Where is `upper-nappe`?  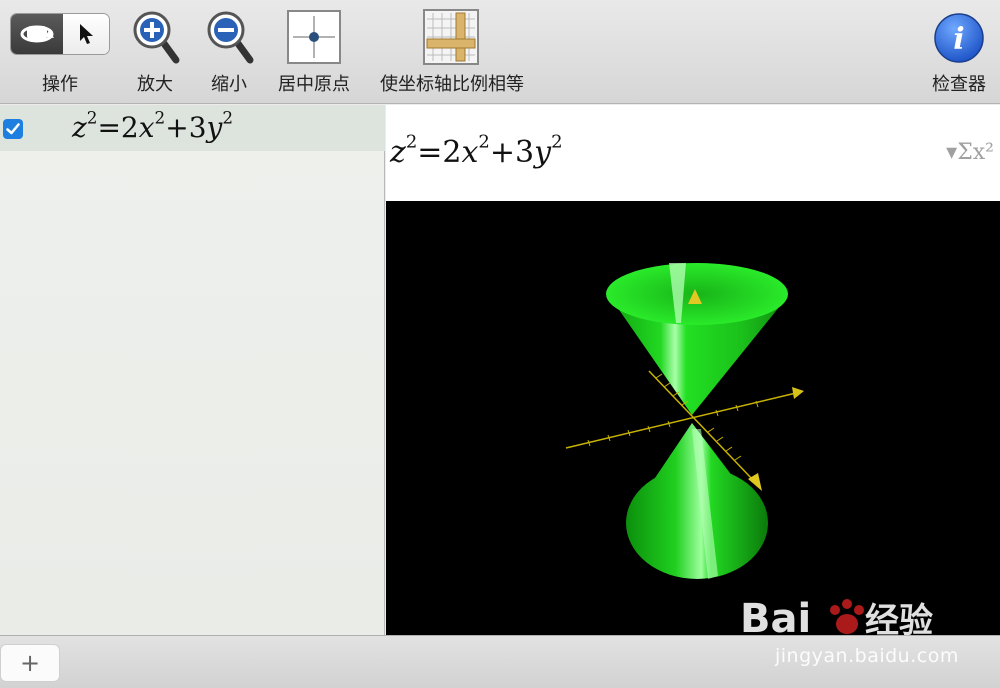 upper-nappe is located at coordinates (697, 339).